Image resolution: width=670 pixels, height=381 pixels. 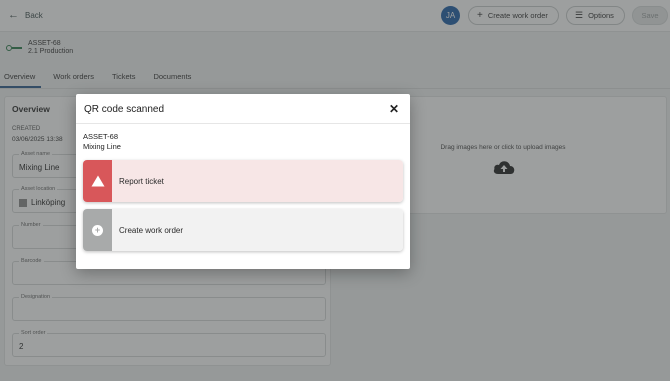 I want to click on report-ticket-button: Report ticket, so click(x=243, y=181).